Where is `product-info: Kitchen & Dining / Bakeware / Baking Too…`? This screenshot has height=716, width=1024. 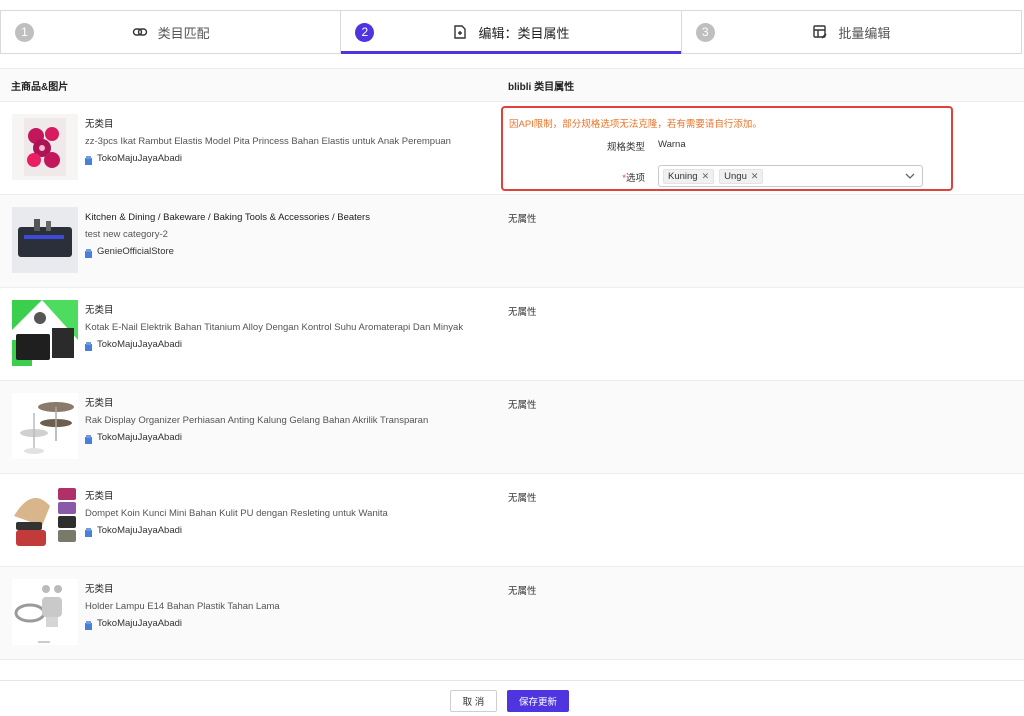
product-info: Kitchen & Dining / Bakeware / Baking Too… is located at coordinates (227, 234).